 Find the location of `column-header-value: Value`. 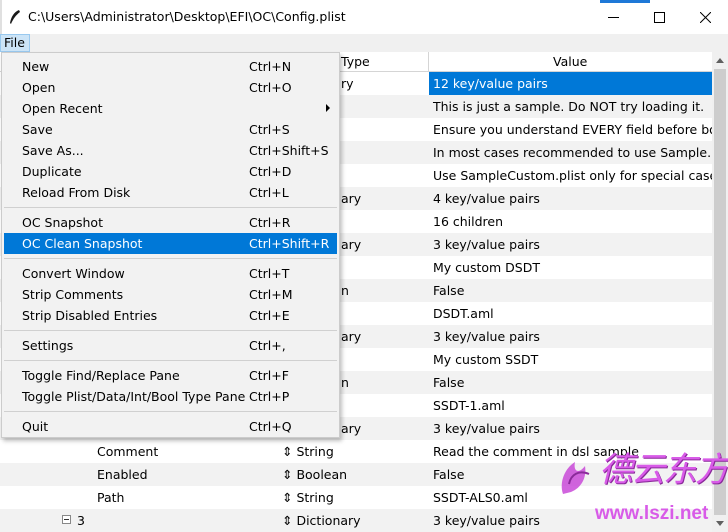

column-header-value: Value is located at coordinates (570, 61).